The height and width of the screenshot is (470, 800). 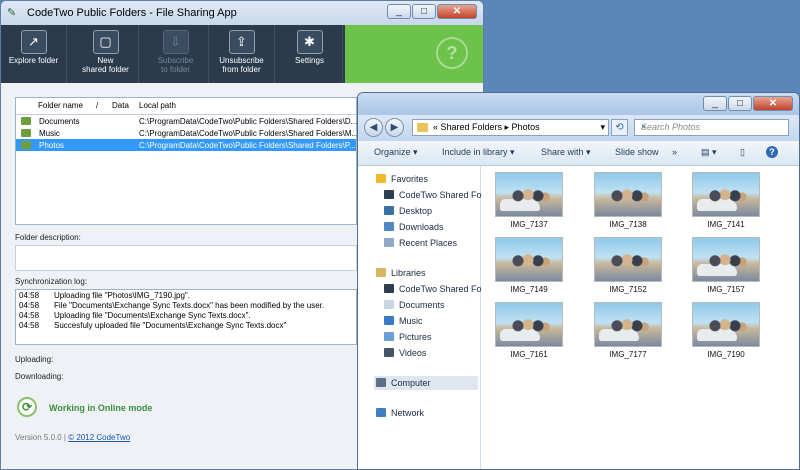 I want to click on file-item-img-7138: IMG_7138, so click(x=628, y=200).